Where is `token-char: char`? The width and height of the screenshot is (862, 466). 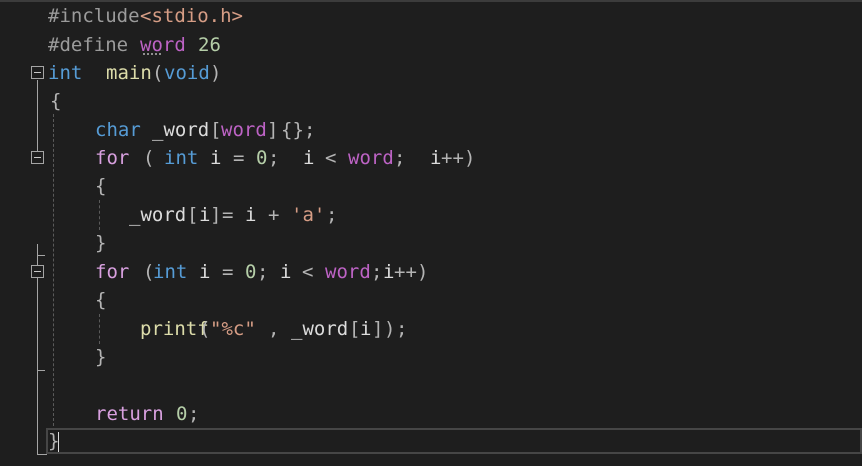
token-char: char is located at coordinates (118, 130).